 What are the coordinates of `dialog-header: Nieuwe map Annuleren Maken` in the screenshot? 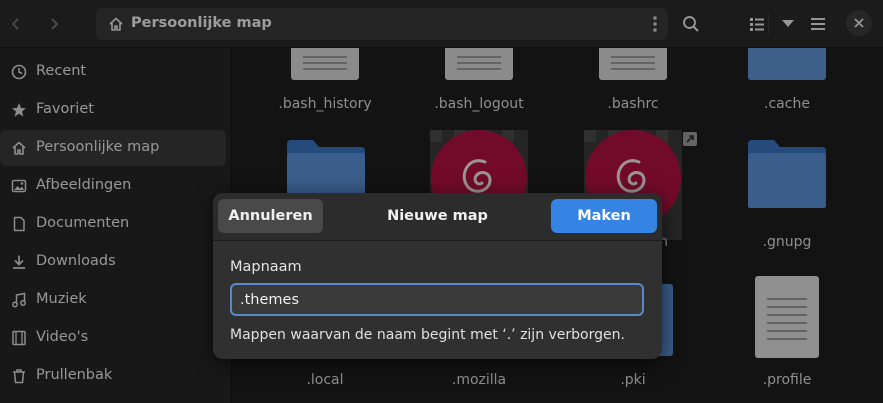 It's located at (437, 217).